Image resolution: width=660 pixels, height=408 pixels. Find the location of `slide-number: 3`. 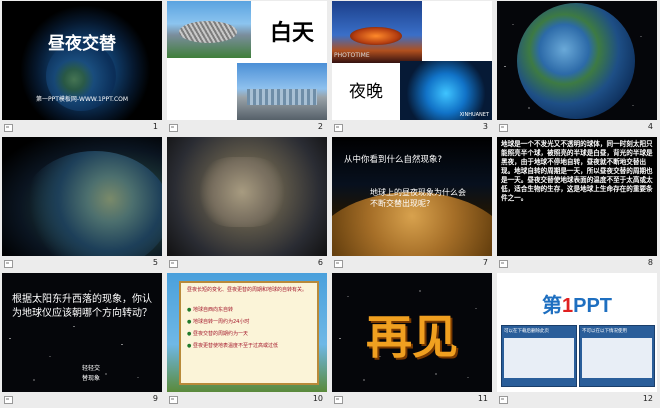

slide-number: 3 is located at coordinates (485, 126).